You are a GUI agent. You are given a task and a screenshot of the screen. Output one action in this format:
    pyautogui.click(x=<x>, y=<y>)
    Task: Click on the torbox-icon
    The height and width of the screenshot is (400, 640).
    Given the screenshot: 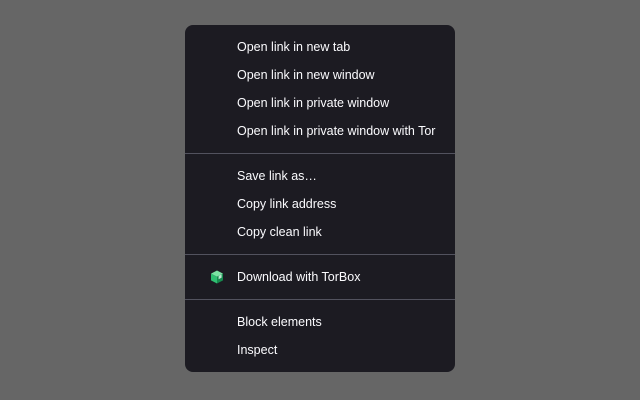 What is the action you would take?
    pyautogui.click(x=217, y=277)
    